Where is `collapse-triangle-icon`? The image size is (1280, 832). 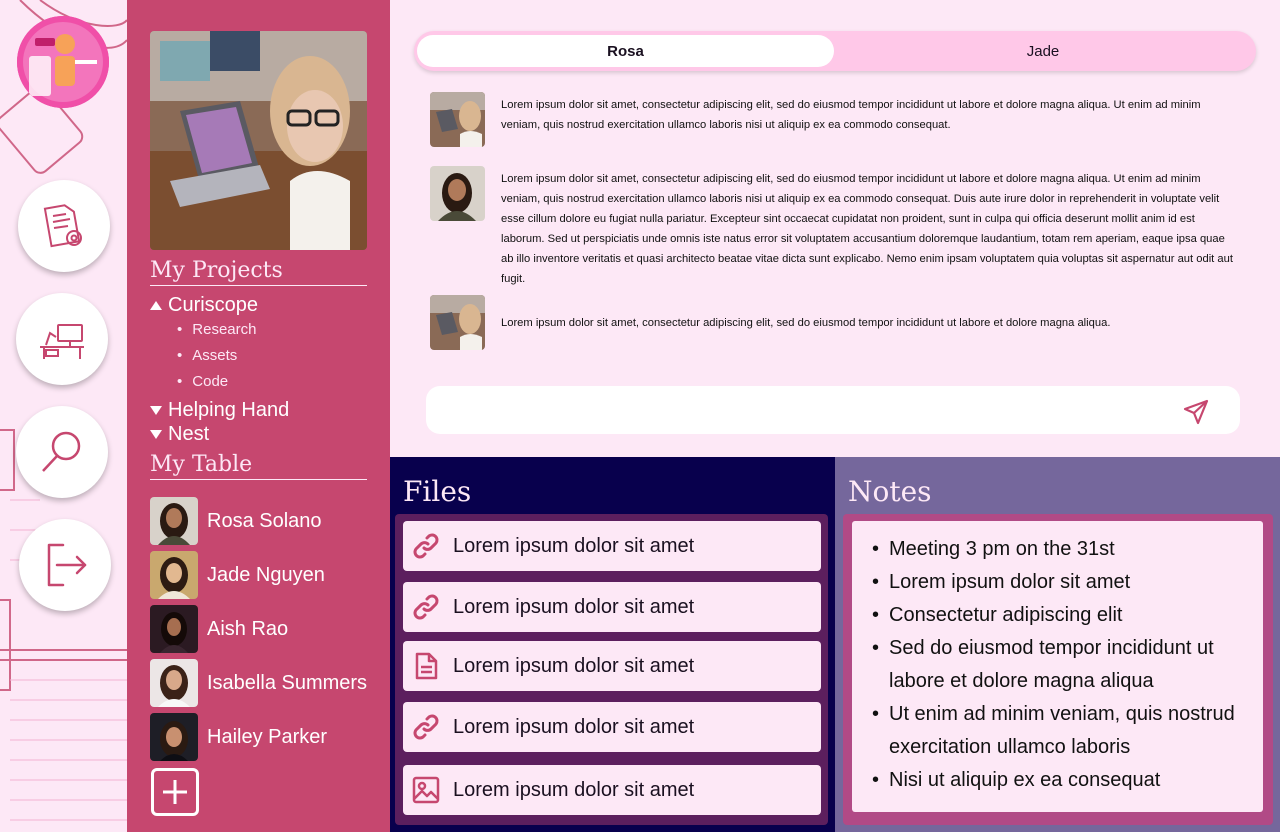
collapse-triangle-icon is located at coordinates (156, 305).